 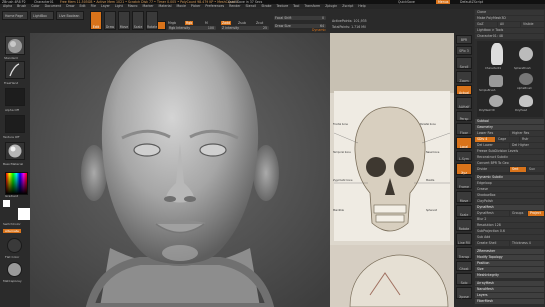 What do you see at coordinates (192, 28) in the screenshot?
I see `rgb-intensity-slider: Rgb Intensity 100` at bounding box center [192, 28].